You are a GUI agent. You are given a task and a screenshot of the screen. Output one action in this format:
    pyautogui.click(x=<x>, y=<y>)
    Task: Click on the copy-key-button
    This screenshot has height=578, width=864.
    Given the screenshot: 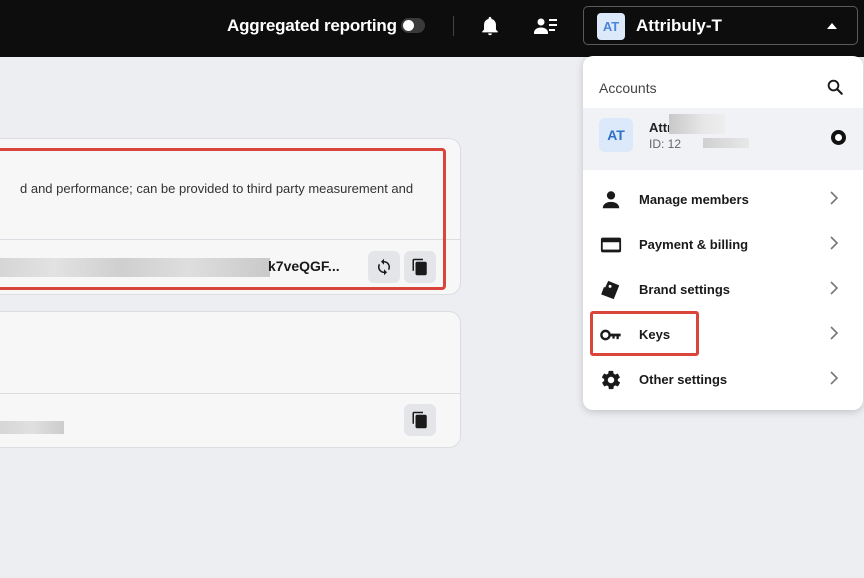 What is the action you would take?
    pyautogui.click(x=420, y=420)
    